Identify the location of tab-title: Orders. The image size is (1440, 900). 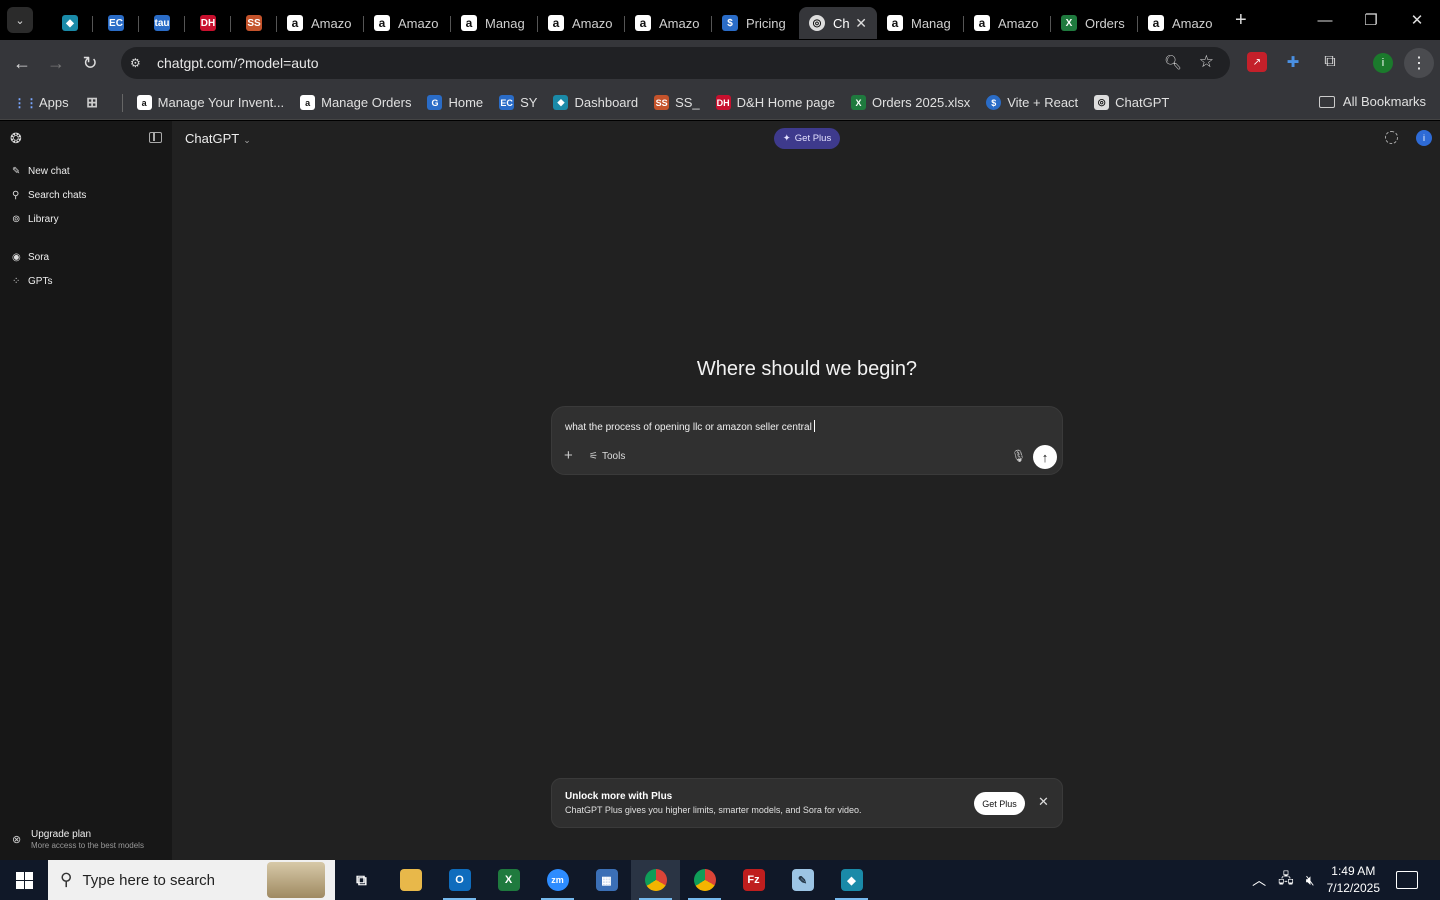
(1105, 23).